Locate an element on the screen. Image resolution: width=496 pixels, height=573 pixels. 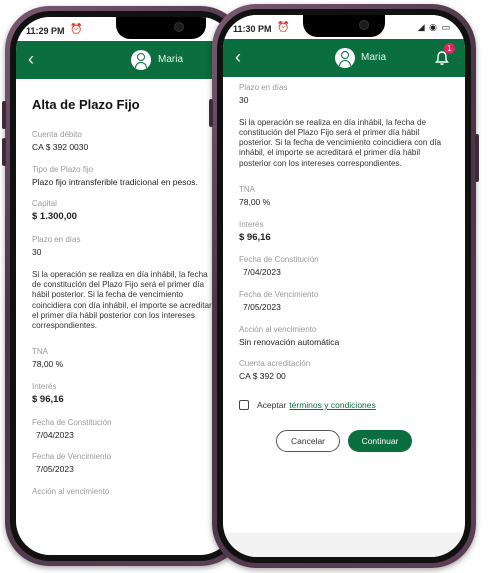
signal-wifi-battery-icon: ◢ ◉ ▭ is located at coordinates (434, 27).